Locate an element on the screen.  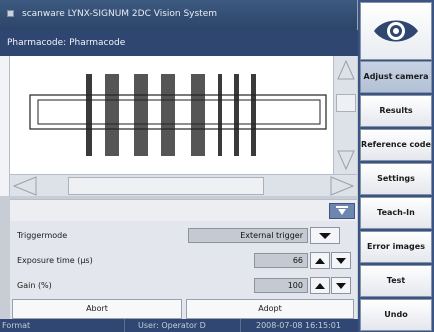
roi-frame-inner is located at coordinates (179, 112).